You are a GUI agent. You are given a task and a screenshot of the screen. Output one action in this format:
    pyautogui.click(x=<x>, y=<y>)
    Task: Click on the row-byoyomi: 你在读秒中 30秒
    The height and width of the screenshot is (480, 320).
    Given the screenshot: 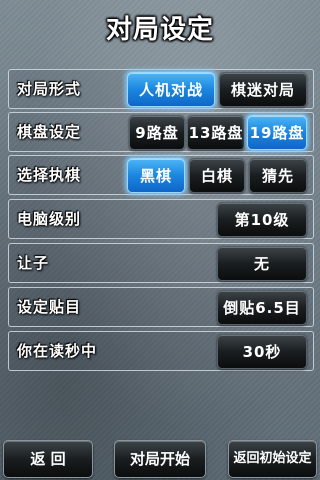 What is the action you would take?
    pyautogui.click(x=161, y=351)
    